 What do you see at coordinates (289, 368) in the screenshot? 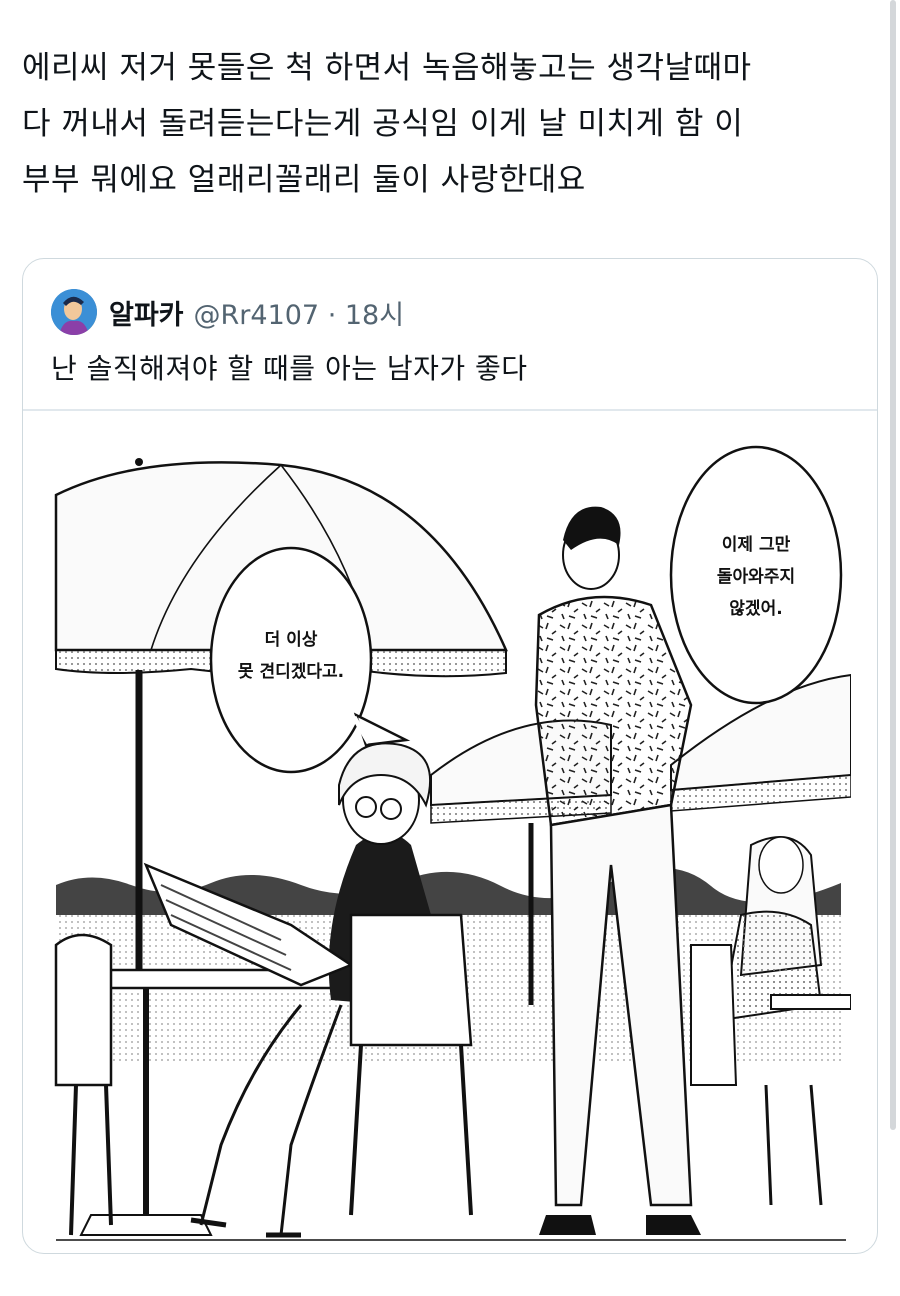
I see `quoted-tweet-text: 난 솔직해져야 할 때를 아는 남자가 좋다` at bounding box center [289, 368].